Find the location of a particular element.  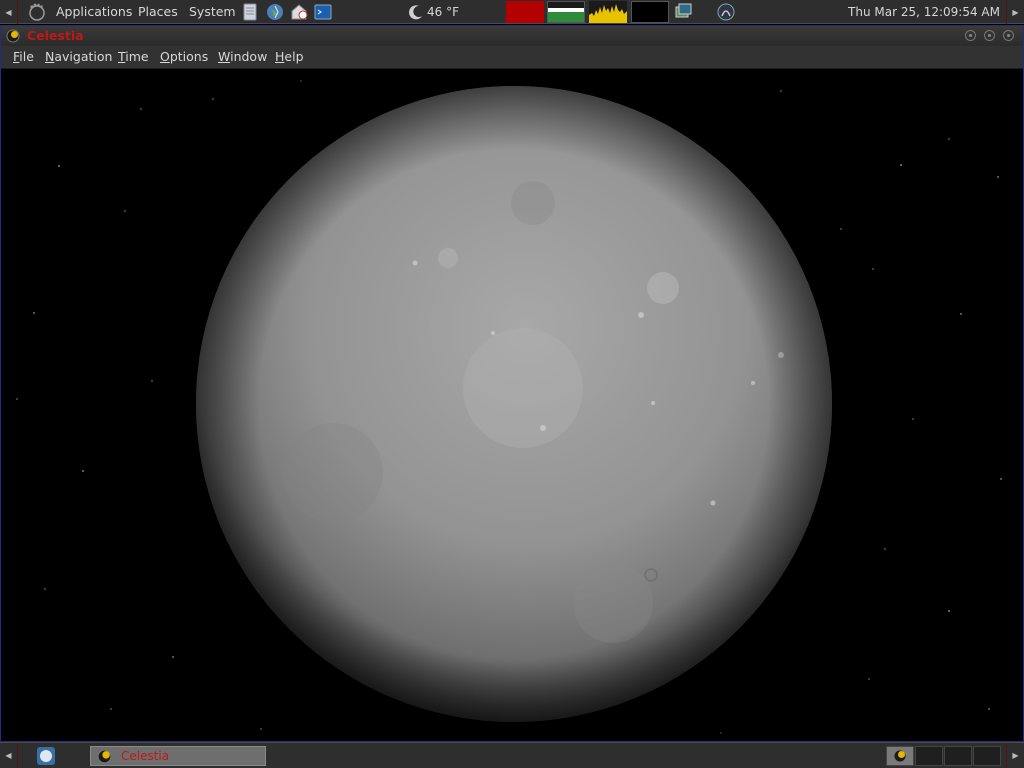

panel-hide-right-arrow: ▶ is located at coordinates (1015, 12).